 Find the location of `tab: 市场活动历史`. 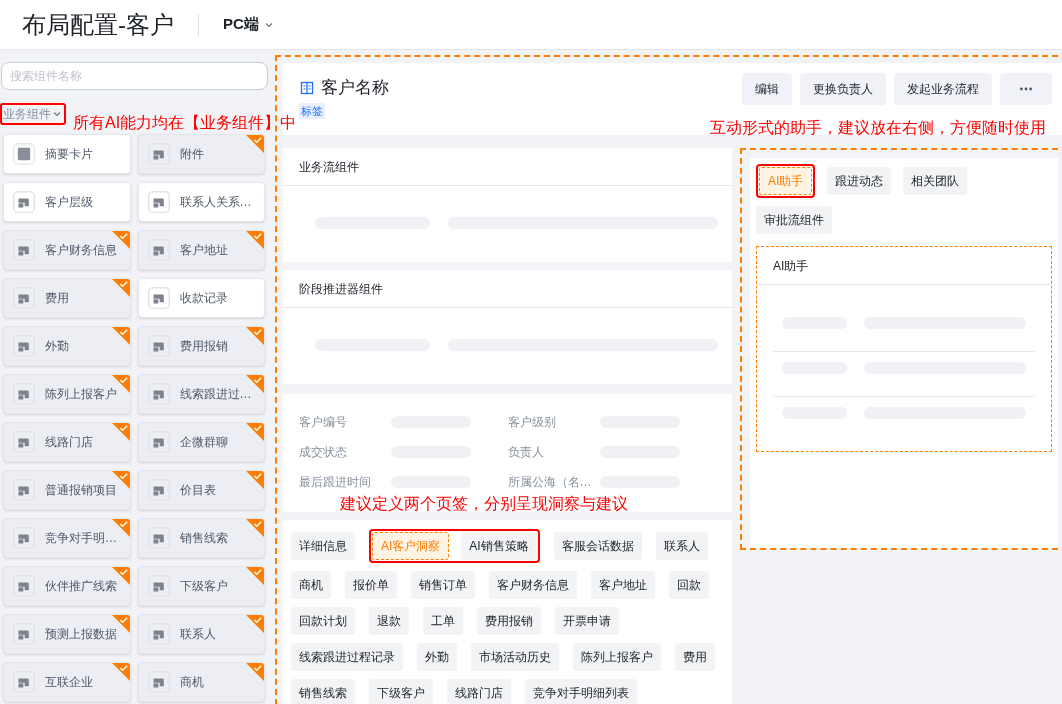

tab: 市场活动历史 is located at coordinates (515, 657).